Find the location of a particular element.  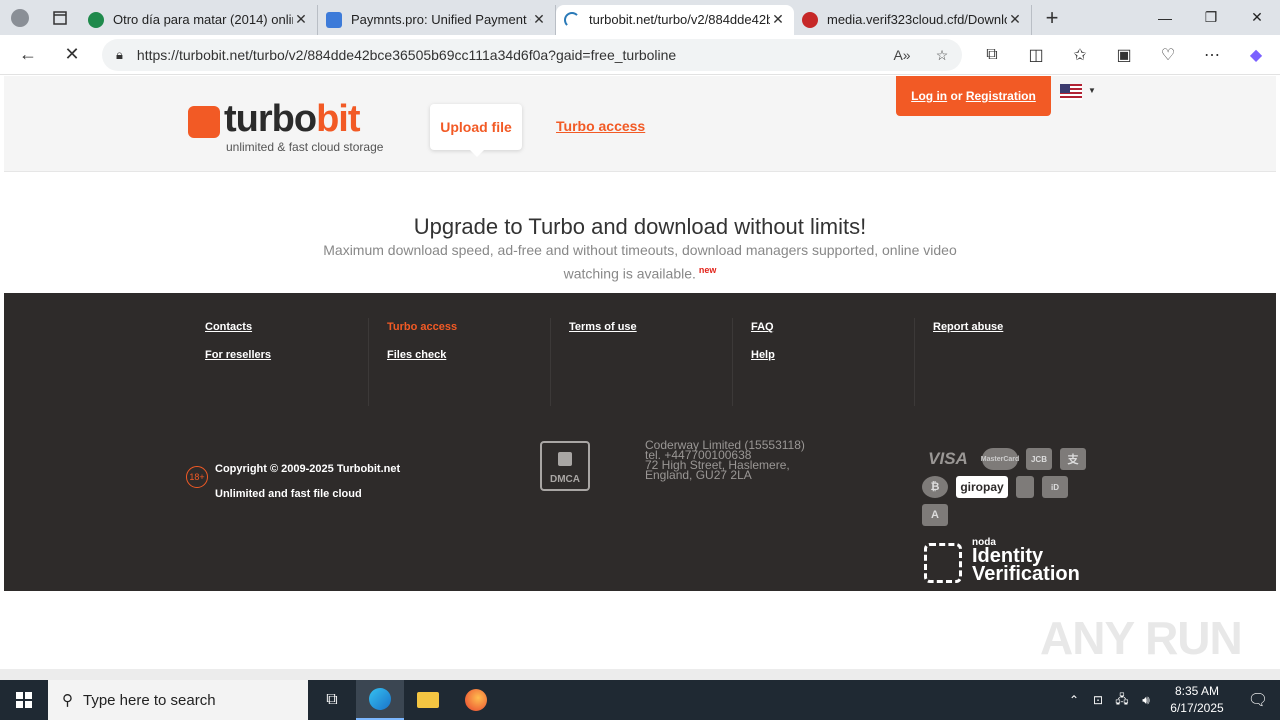

language-flag-icon is located at coordinates (1071, 92).